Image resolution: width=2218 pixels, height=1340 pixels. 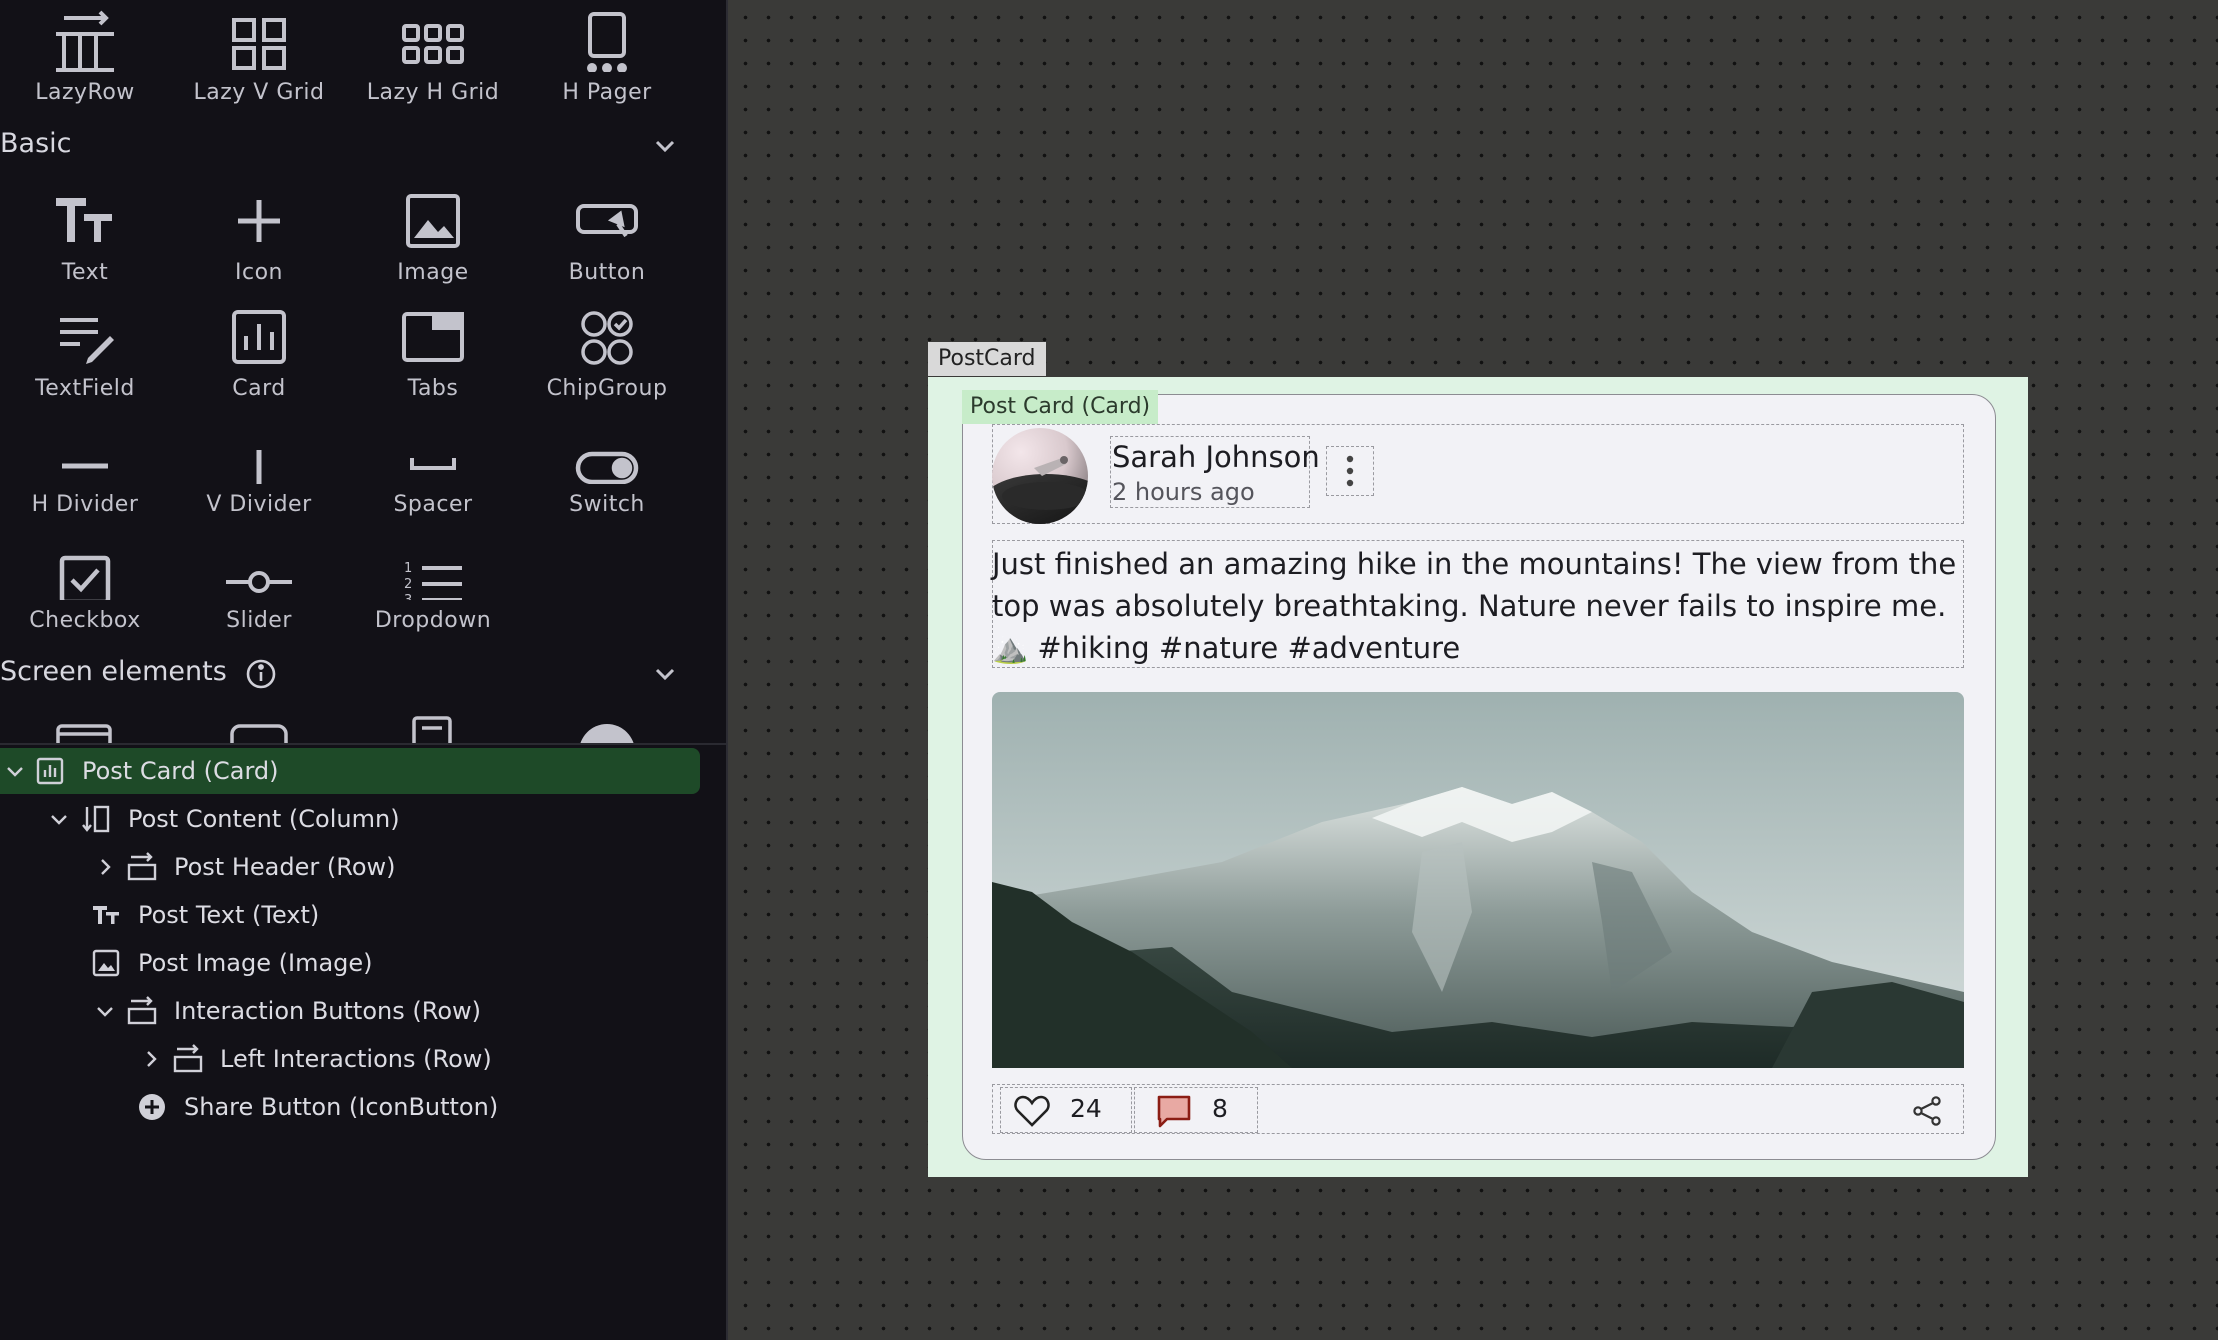 I want to click on palette-item-spacer: Spacer, so click(x=433, y=467).